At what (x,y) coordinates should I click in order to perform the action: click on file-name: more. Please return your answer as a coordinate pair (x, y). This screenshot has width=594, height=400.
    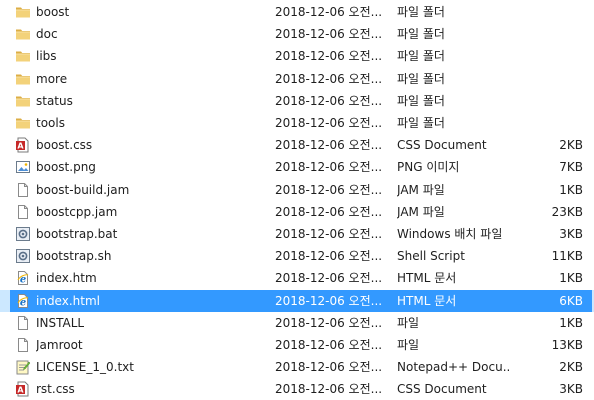
    Looking at the image, I should click on (52, 78).